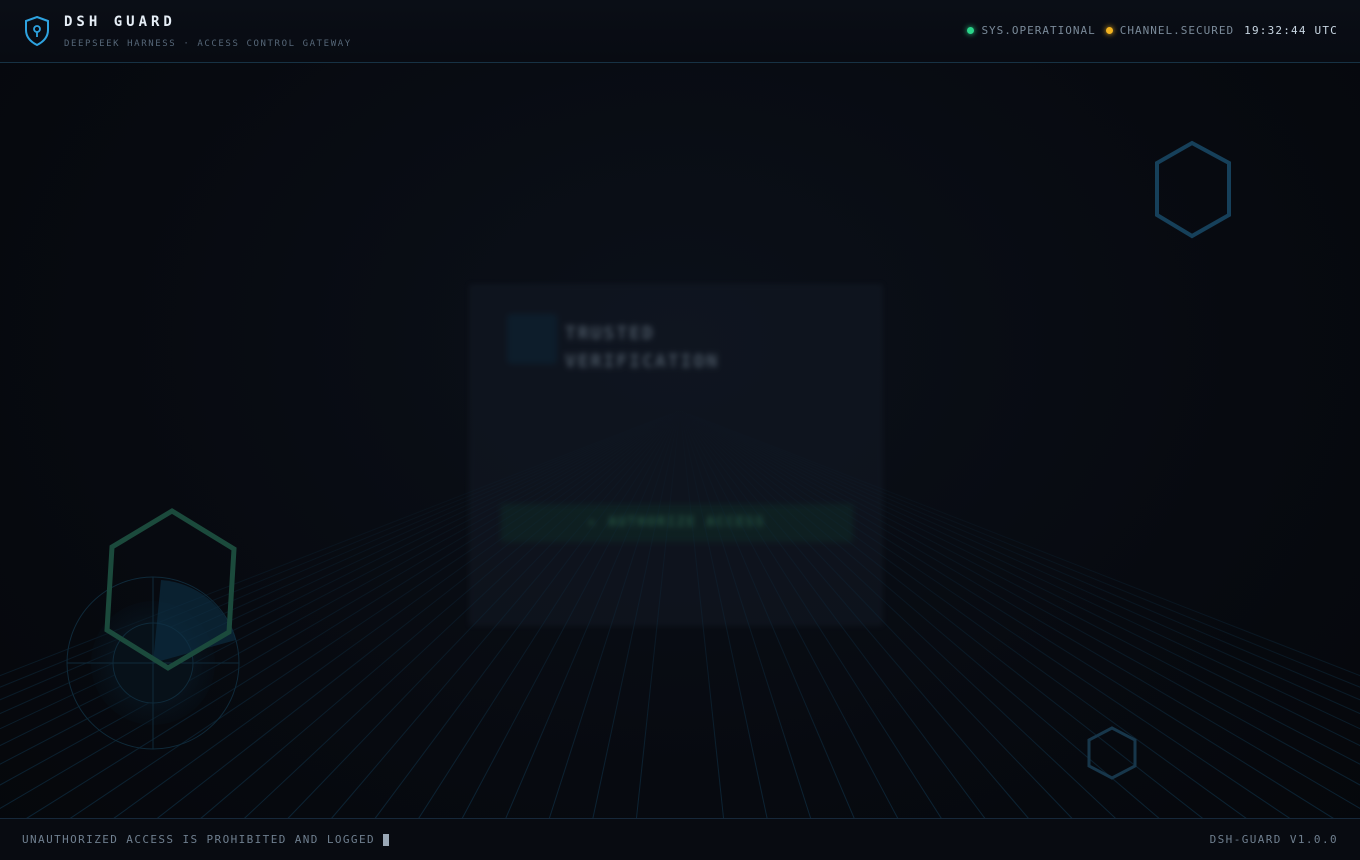  What do you see at coordinates (1038, 30) in the screenshot?
I see `status-operational-label: SYS.OPERATIONAL` at bounding box center [1038, 30].